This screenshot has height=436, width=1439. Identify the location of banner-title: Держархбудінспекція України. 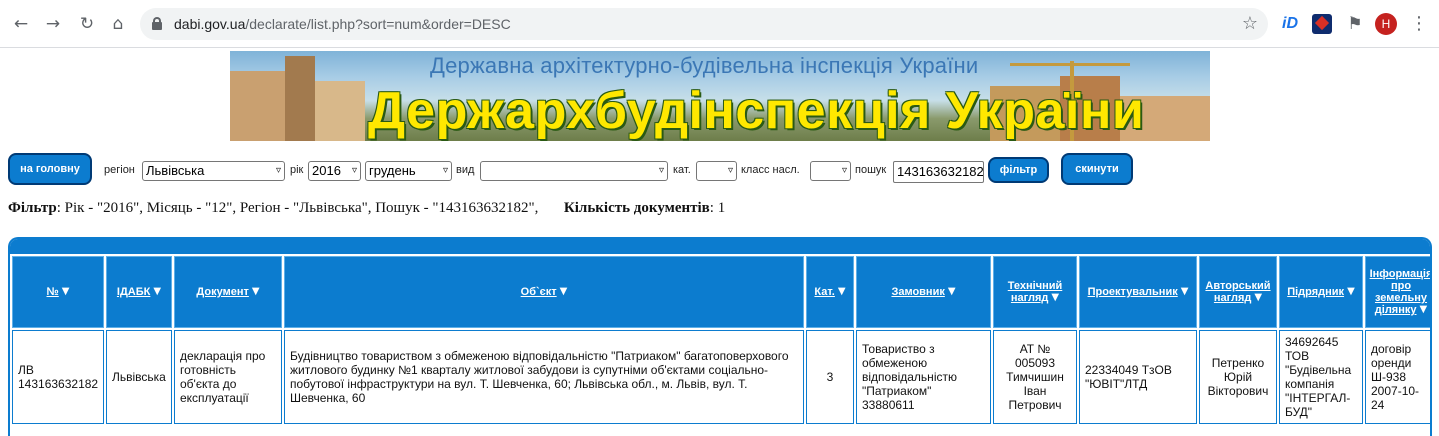
(756, 111).